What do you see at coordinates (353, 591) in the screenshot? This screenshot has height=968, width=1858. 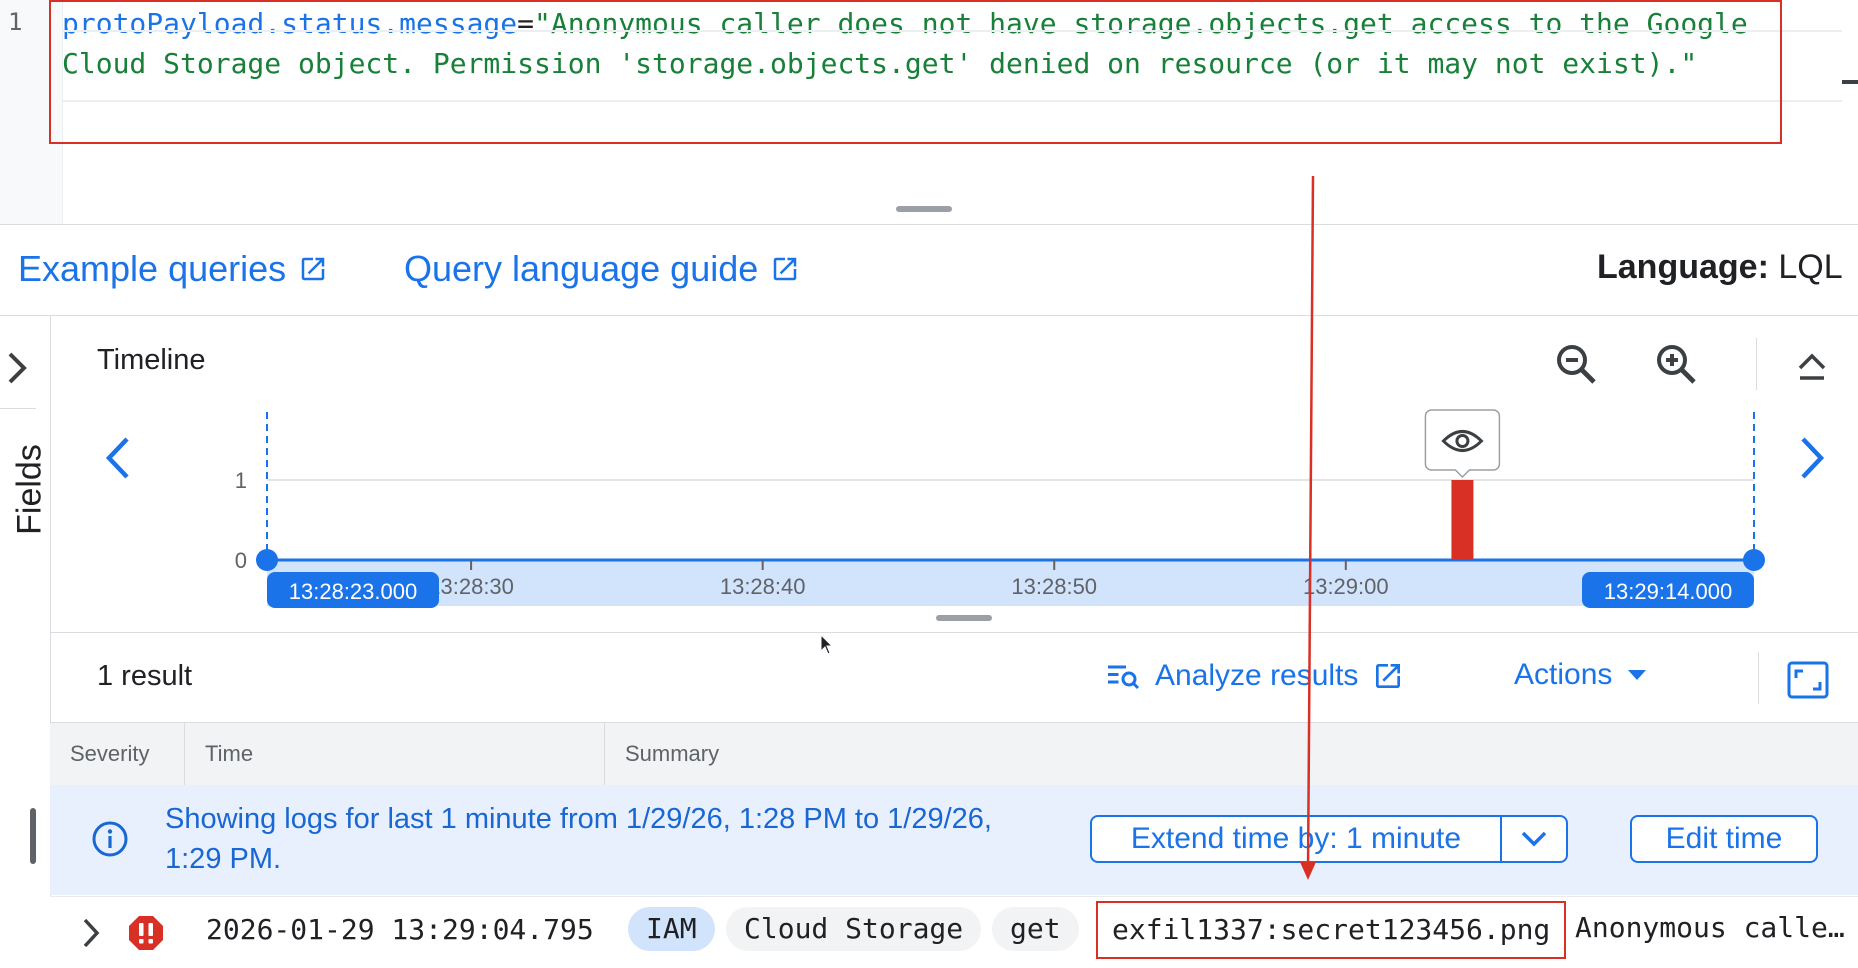 I see `range-start-label: 13:28:23.000` at bounding box center [353, 591].